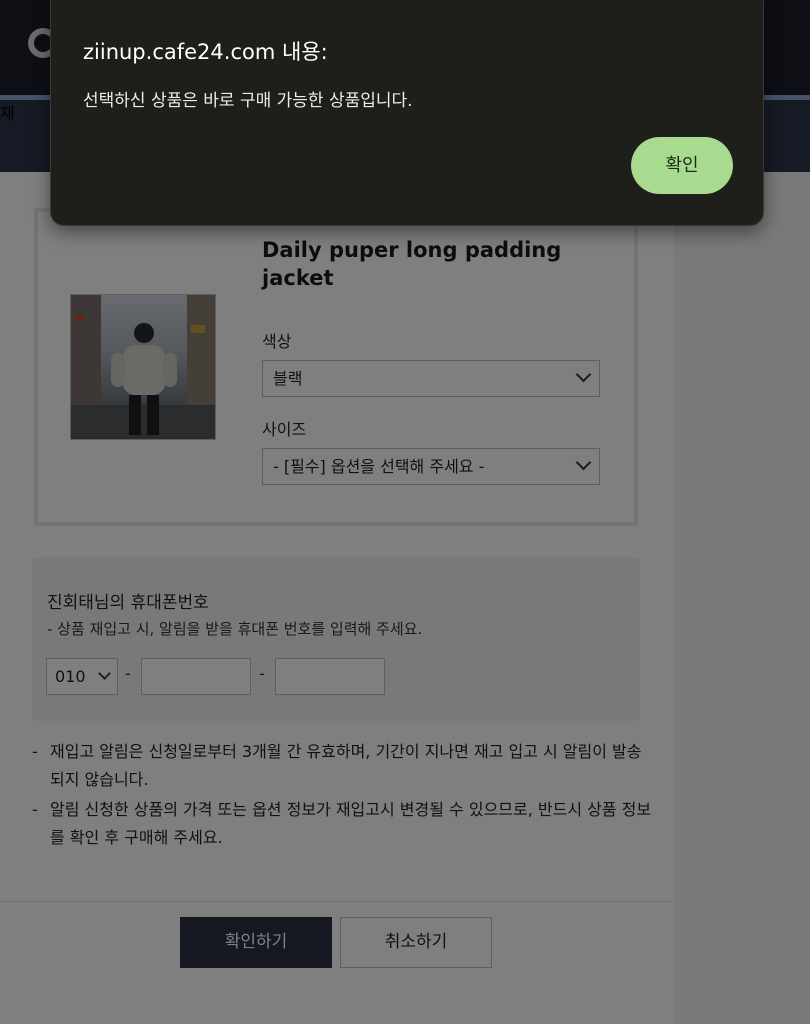 The height and width of the screenshot is (1024, 810). Describe the element at coordinates (682, 165) in the screenshot. I see `alert-ok-button: 확인` at that location.